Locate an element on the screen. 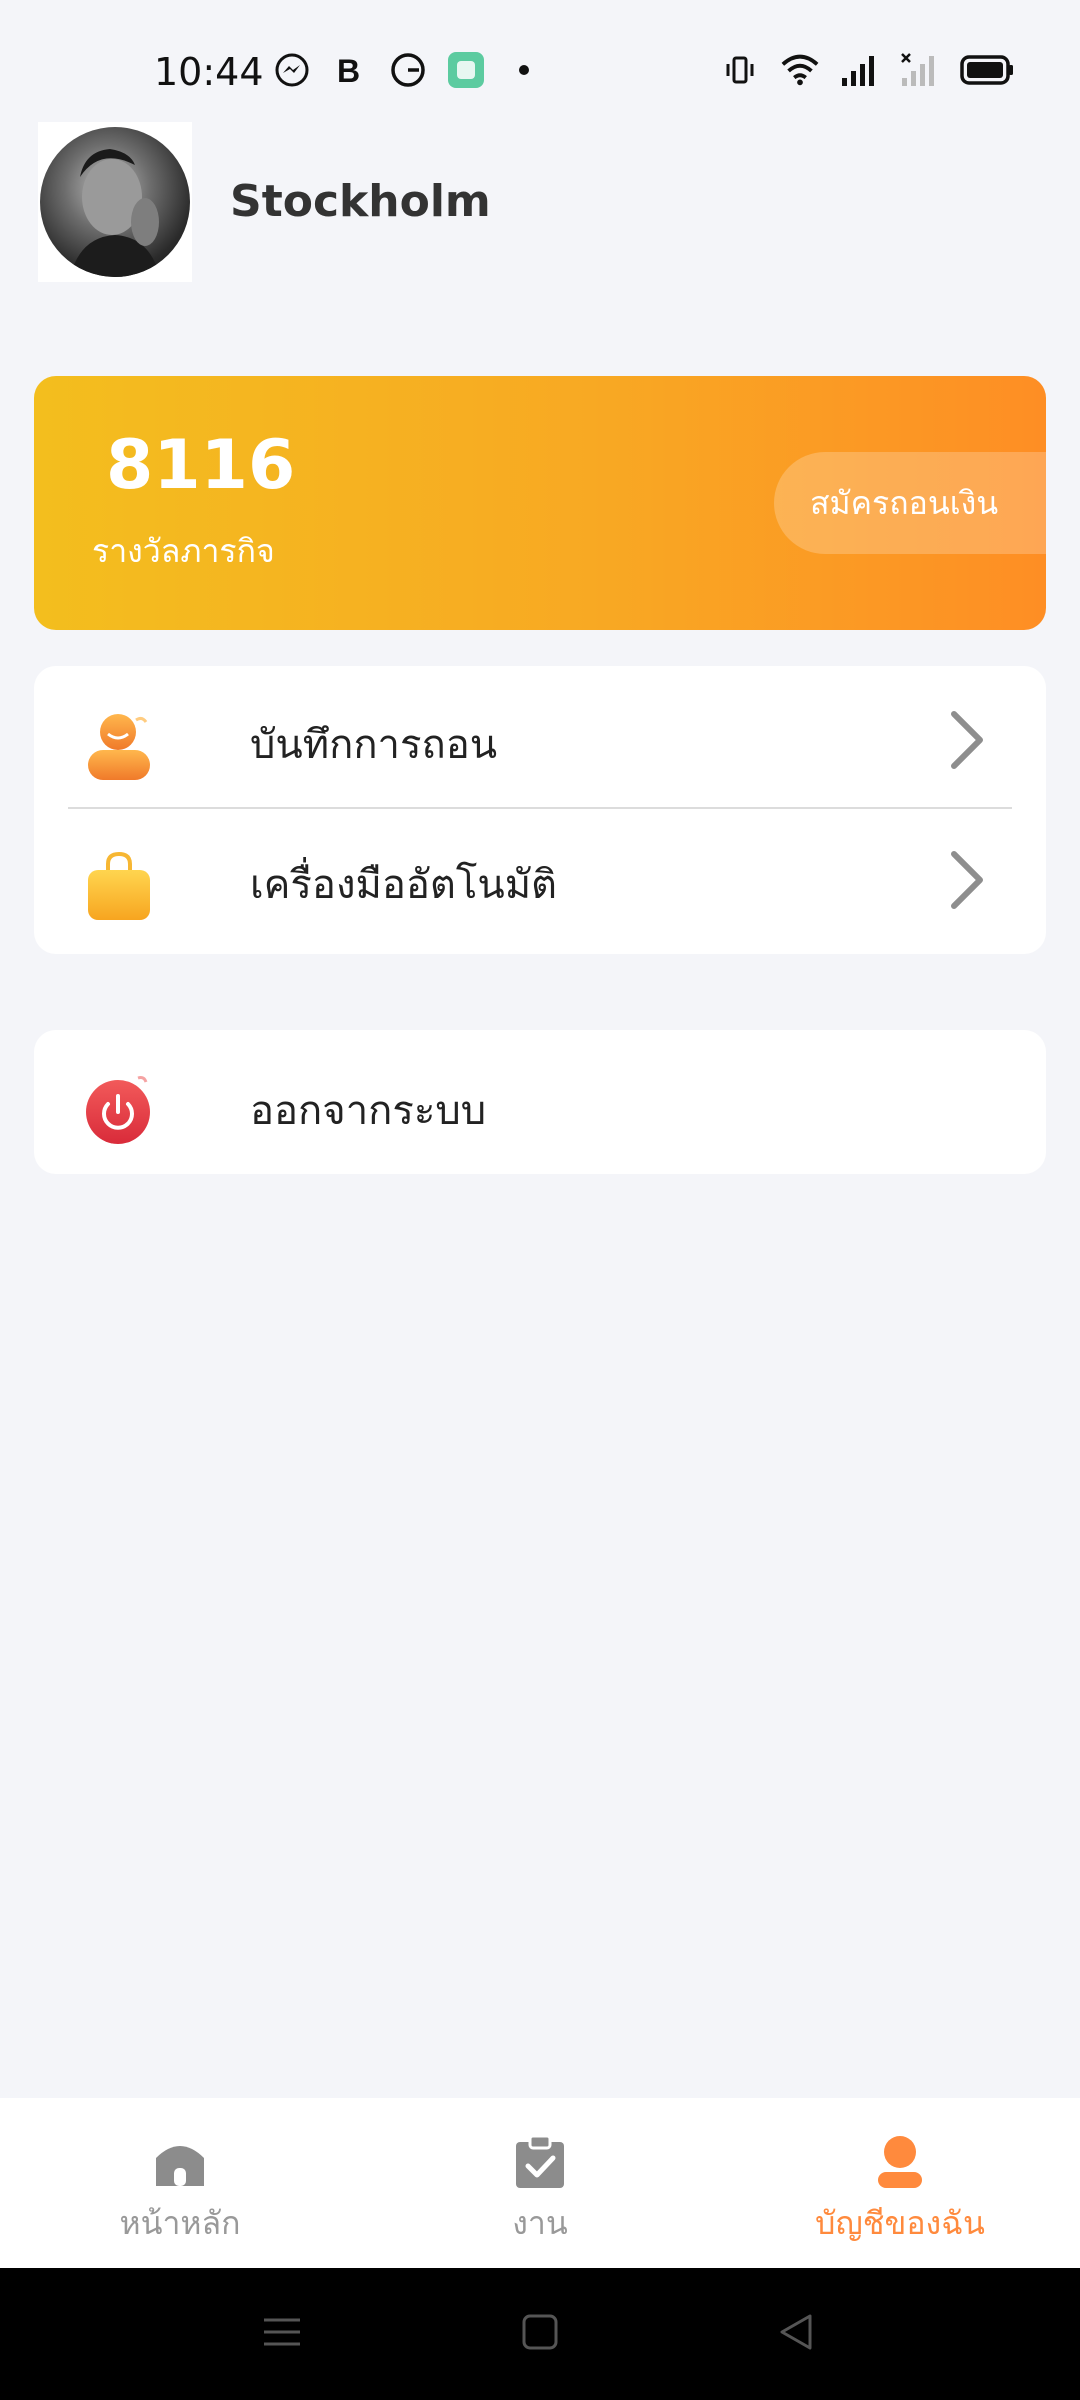  signal-icon is located at coordinates (860, 70).